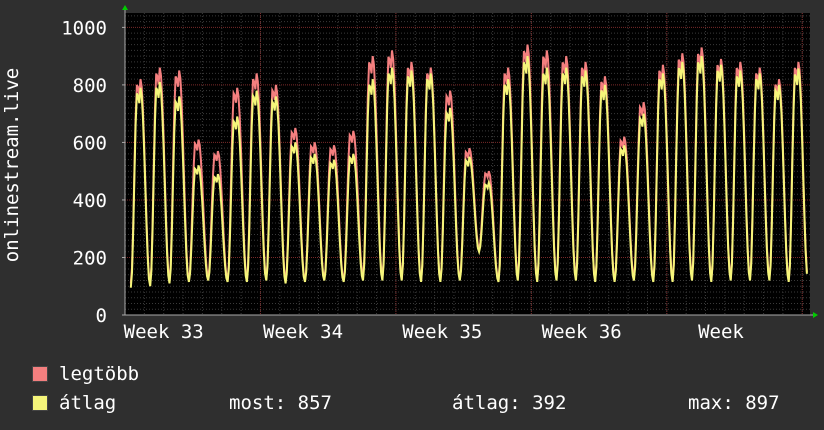  Describe the element at coordinates (442, 332) in the screenshot. I see `x-tick-label: Week 35` at that location.